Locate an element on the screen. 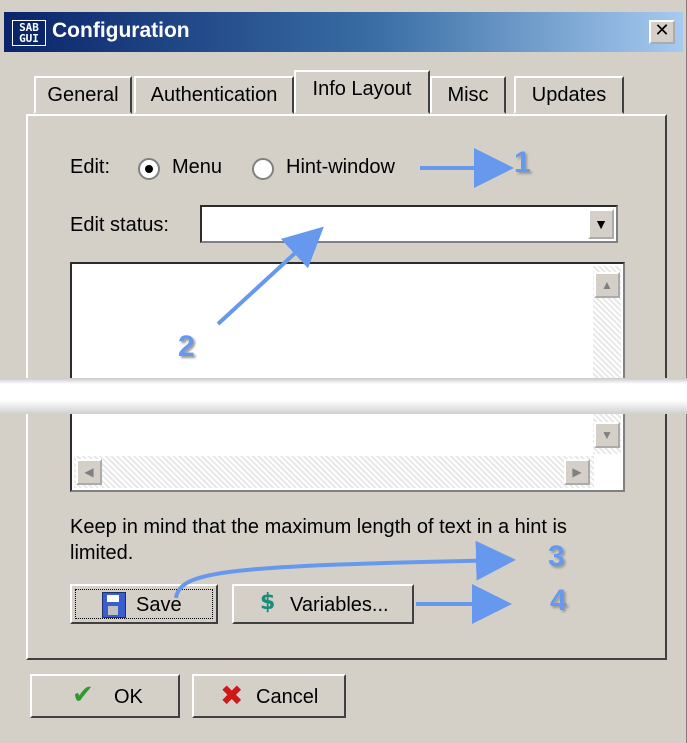 The height and width of the screenshot is (743, 687). annotation-2: 2 is located at coordinates (186, 346).